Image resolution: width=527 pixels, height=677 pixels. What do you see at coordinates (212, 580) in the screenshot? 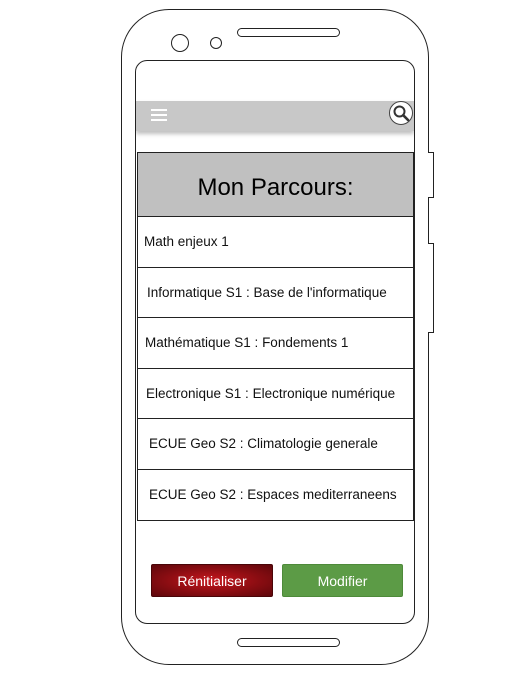
I see `reset-button: Rénitialiser` at bounding box center [212, 580].